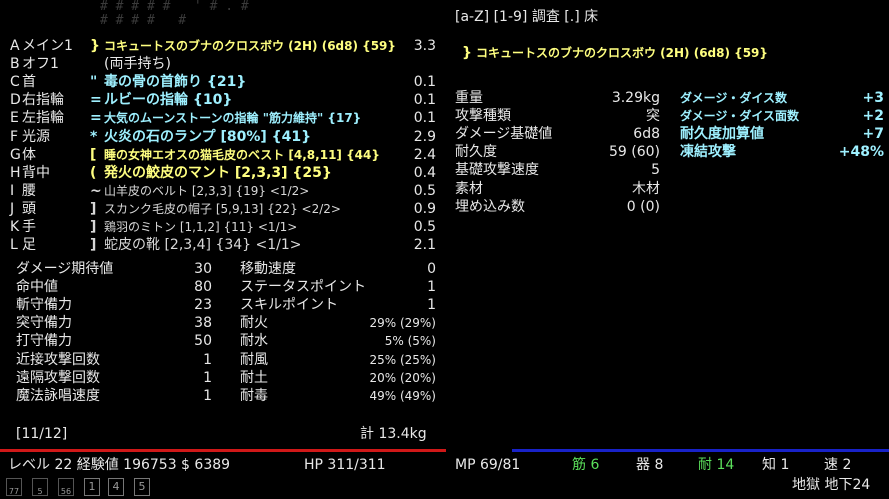 This screenshot has height=499, width=889. I want to click on item-weight: 0.9, so click(424, 208).